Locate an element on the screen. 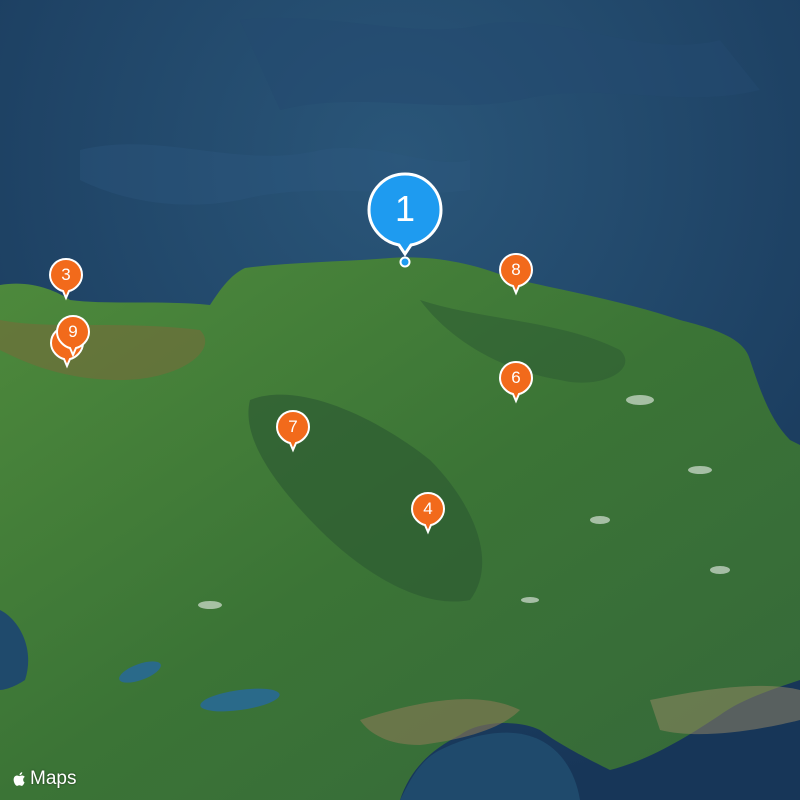 This screenshot has height=800, width=800. map-pin-8: 8 is located at coordinates (516, 274).